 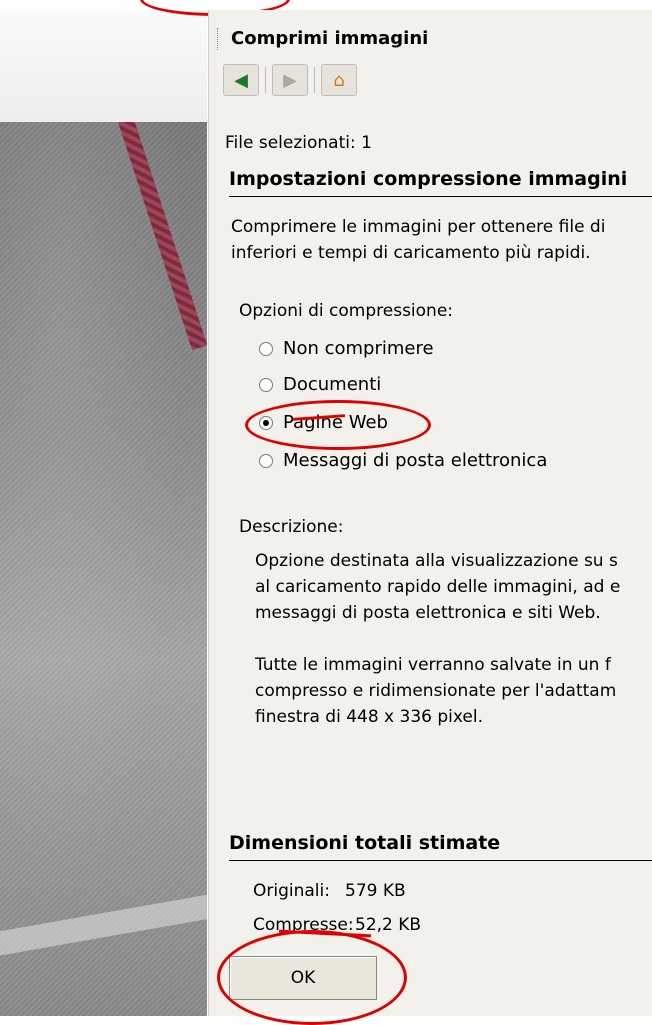 I want to click on option-messaggi-posta: Messaggi di posta elettronica, so click(x=403, y=460).